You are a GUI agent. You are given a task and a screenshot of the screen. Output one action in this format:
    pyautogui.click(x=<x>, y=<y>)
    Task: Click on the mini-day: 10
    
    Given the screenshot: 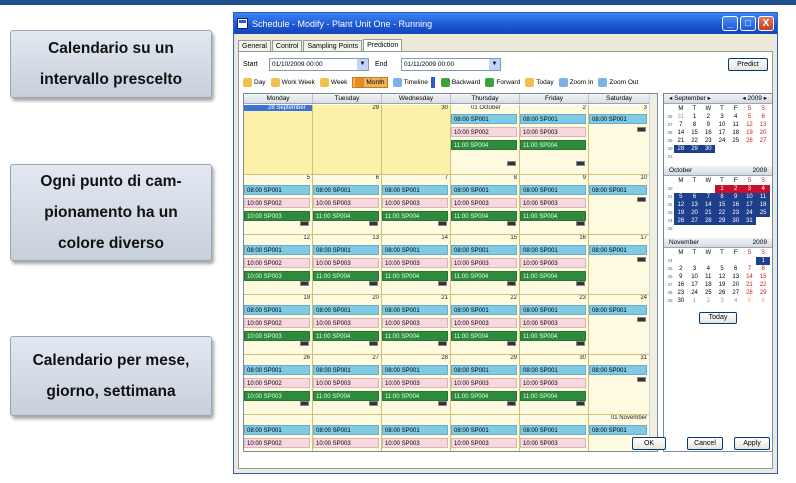 What is the action you would take?
    pyautogui.click(x=749, y=197)
    